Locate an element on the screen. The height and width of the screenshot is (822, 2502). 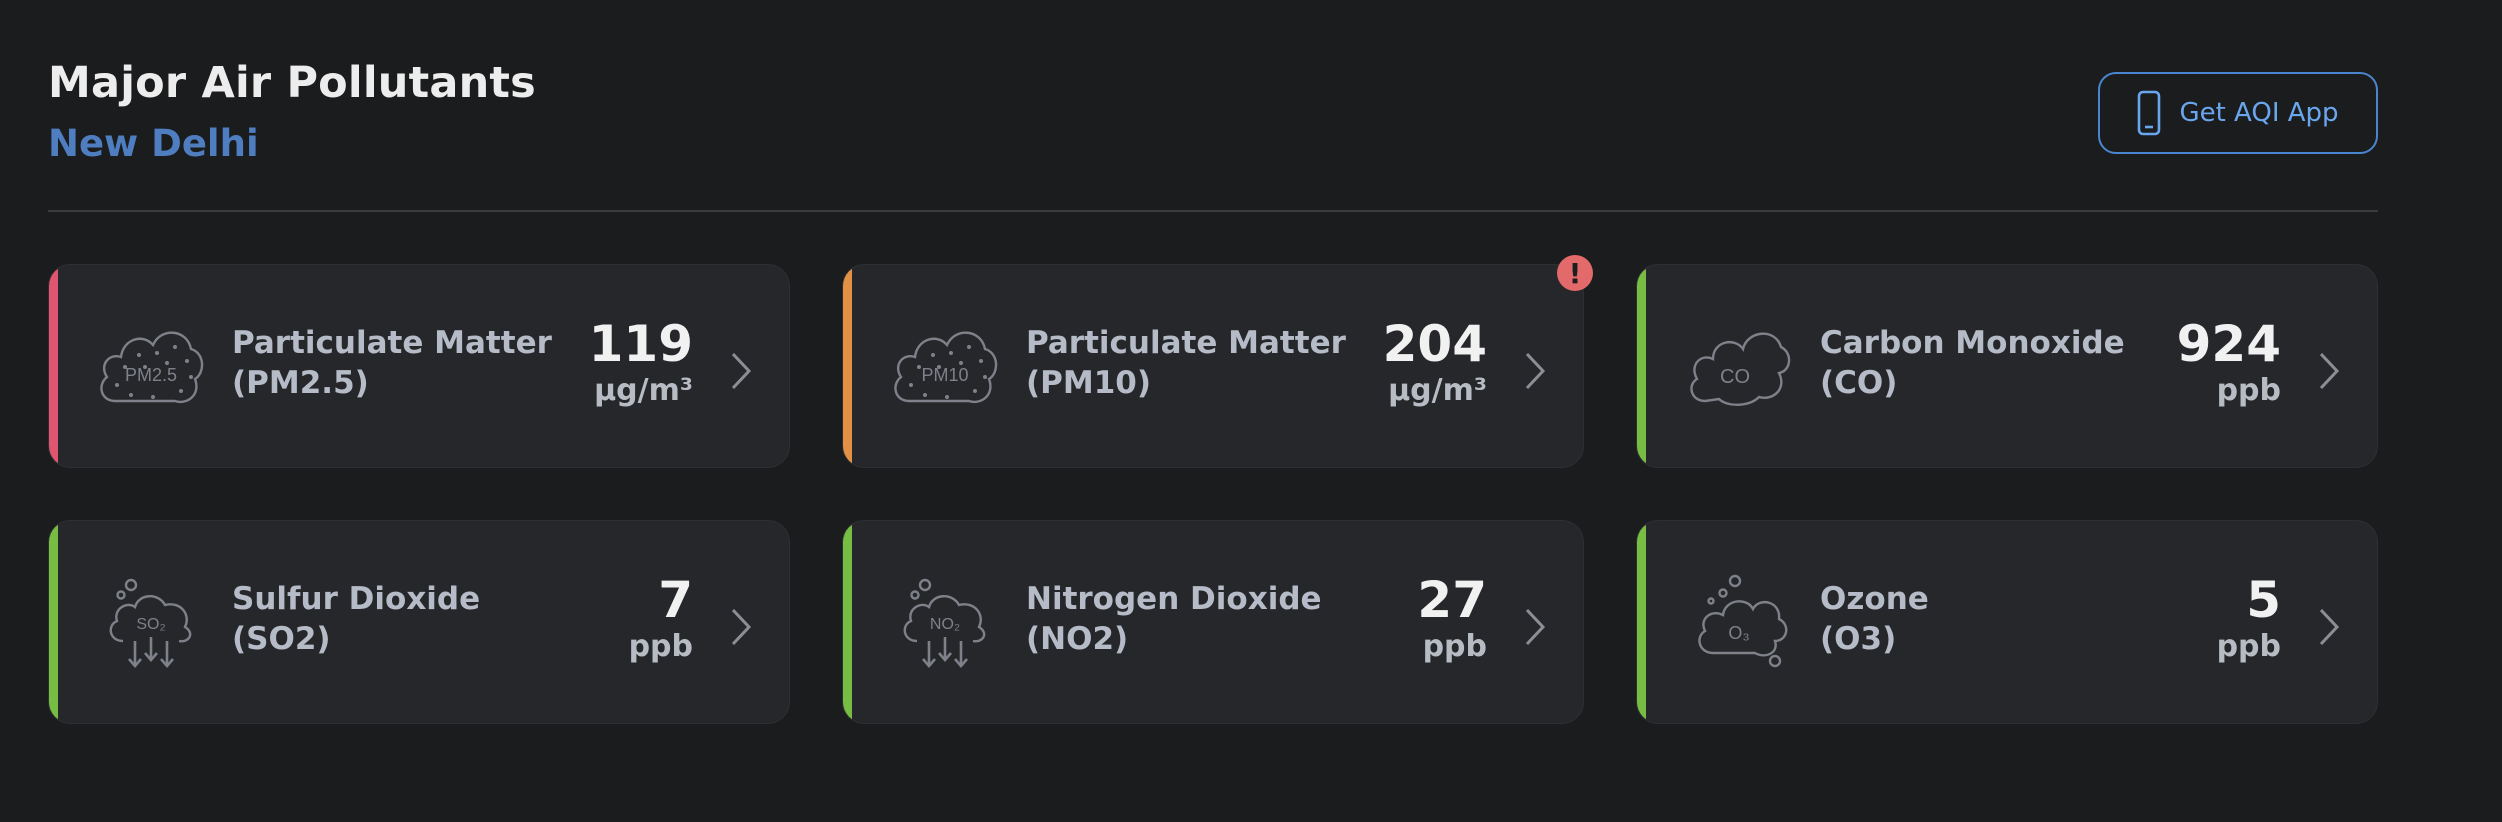
pollutant-card-no2: NO₂ Nitrogen Dioxide (NO2) 27 ppb is located at coordinates (1213, 622).